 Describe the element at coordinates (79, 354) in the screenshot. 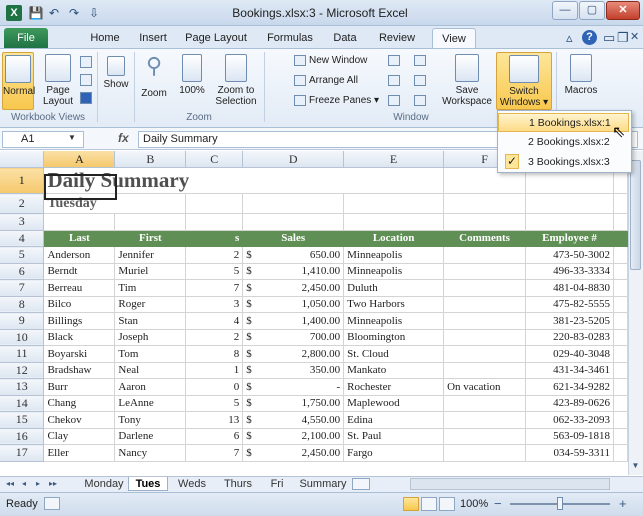

I see `cell-last: Boyarski` at that location.